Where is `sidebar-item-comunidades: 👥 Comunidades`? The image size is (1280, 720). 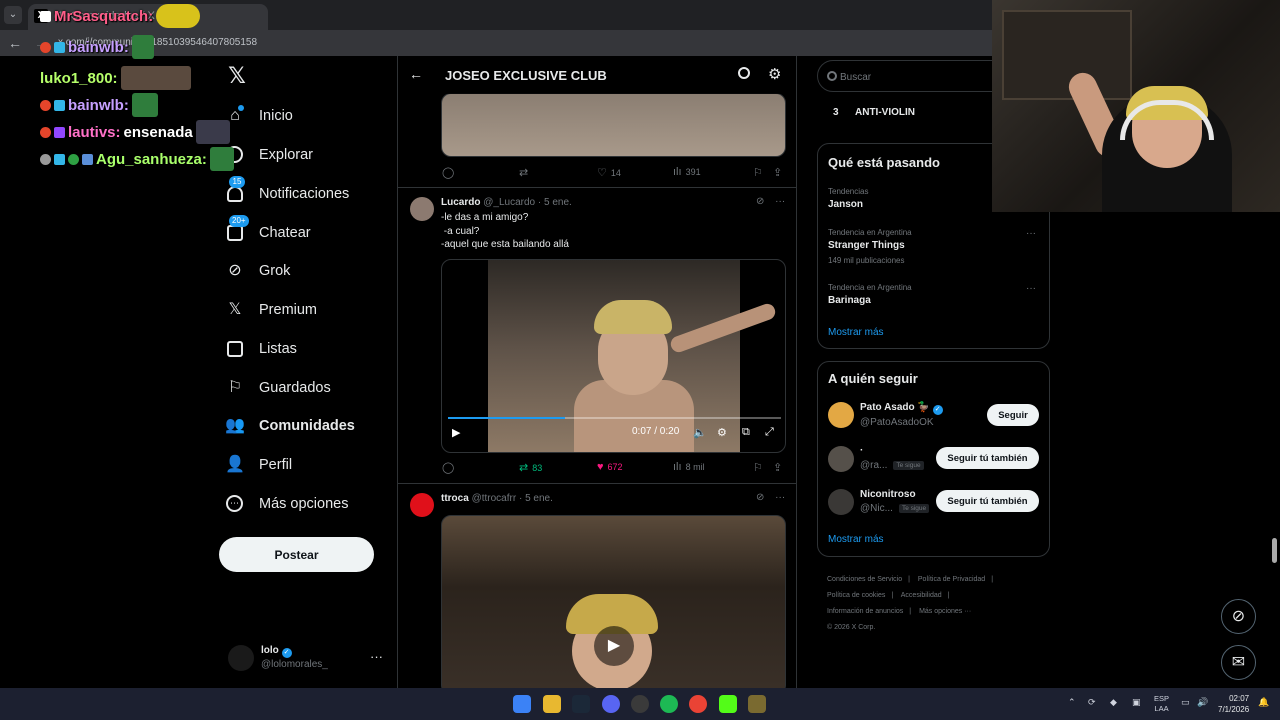
sidebar-item-comunidades: 👥 Comunidades is located at coordinates (290, 426).